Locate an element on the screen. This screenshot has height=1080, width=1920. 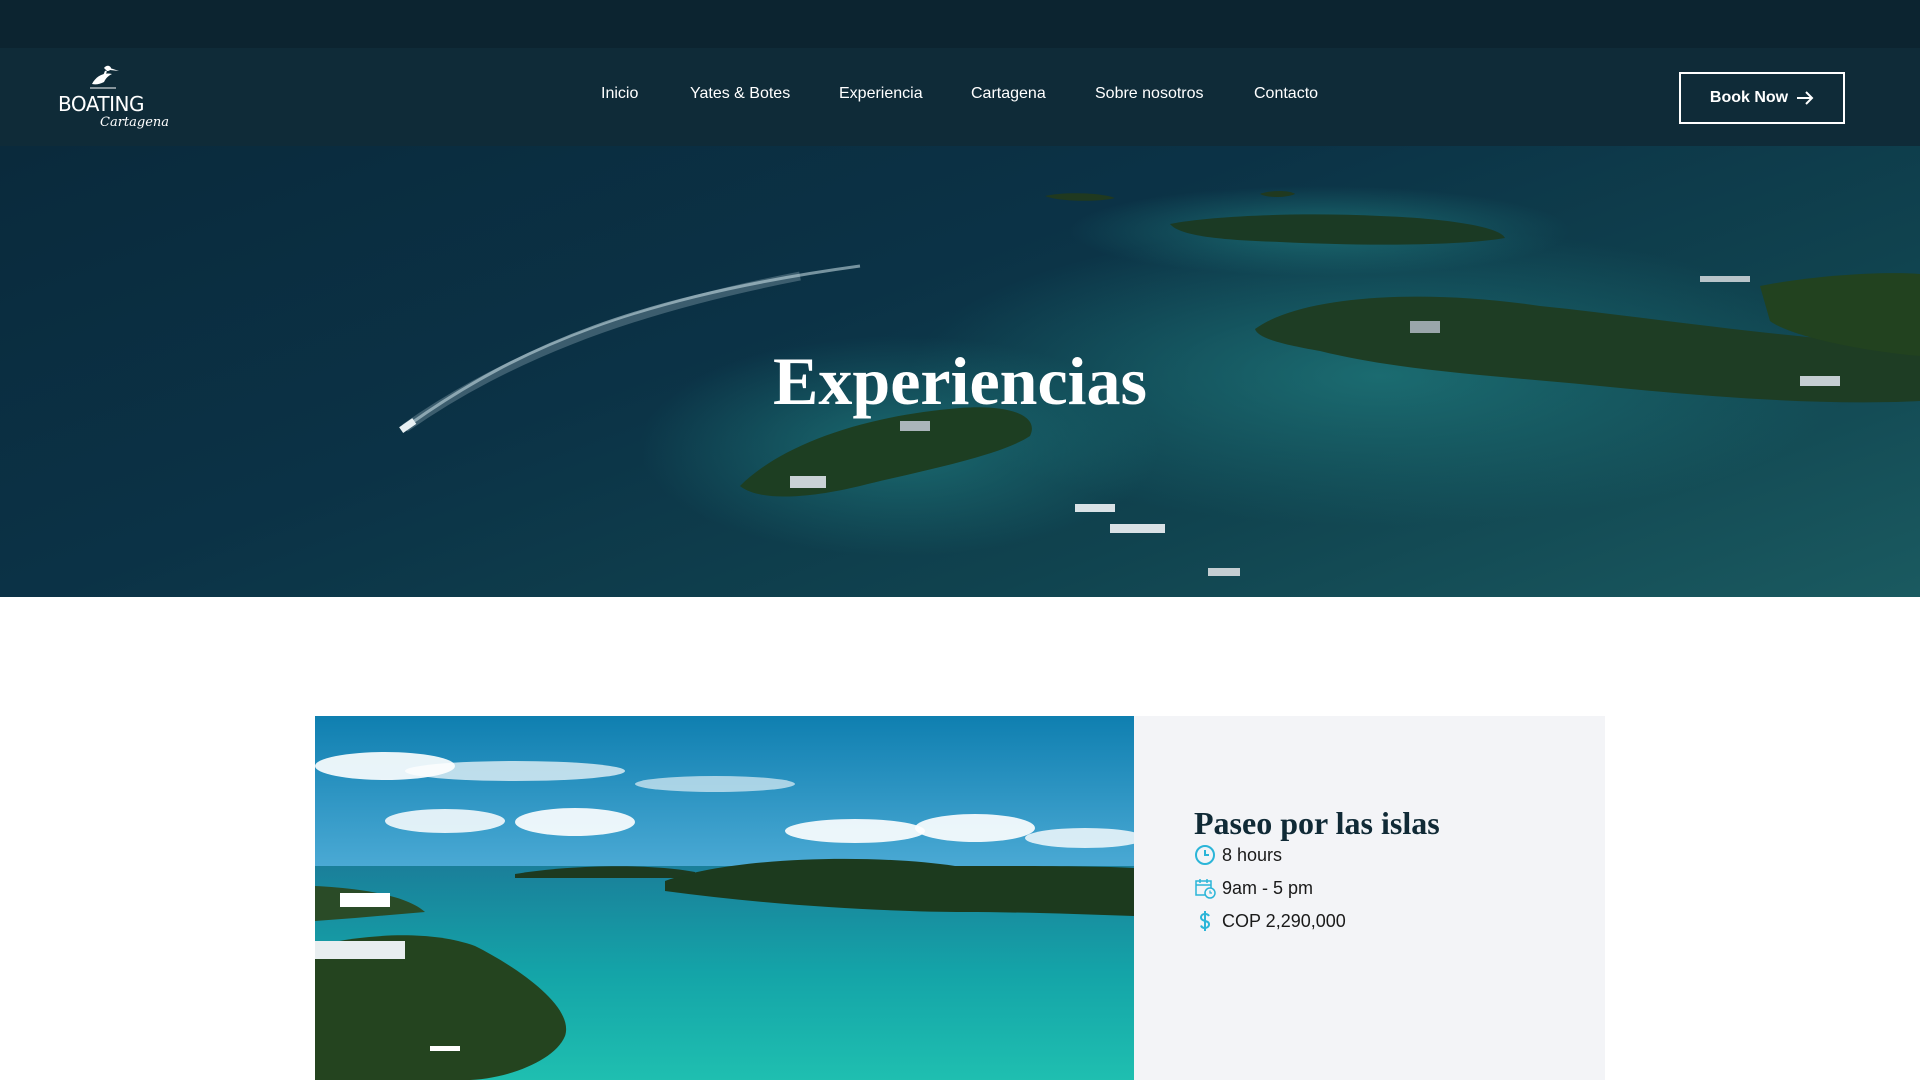
calendar-clock-icon is located at coordinates (1205, 889).